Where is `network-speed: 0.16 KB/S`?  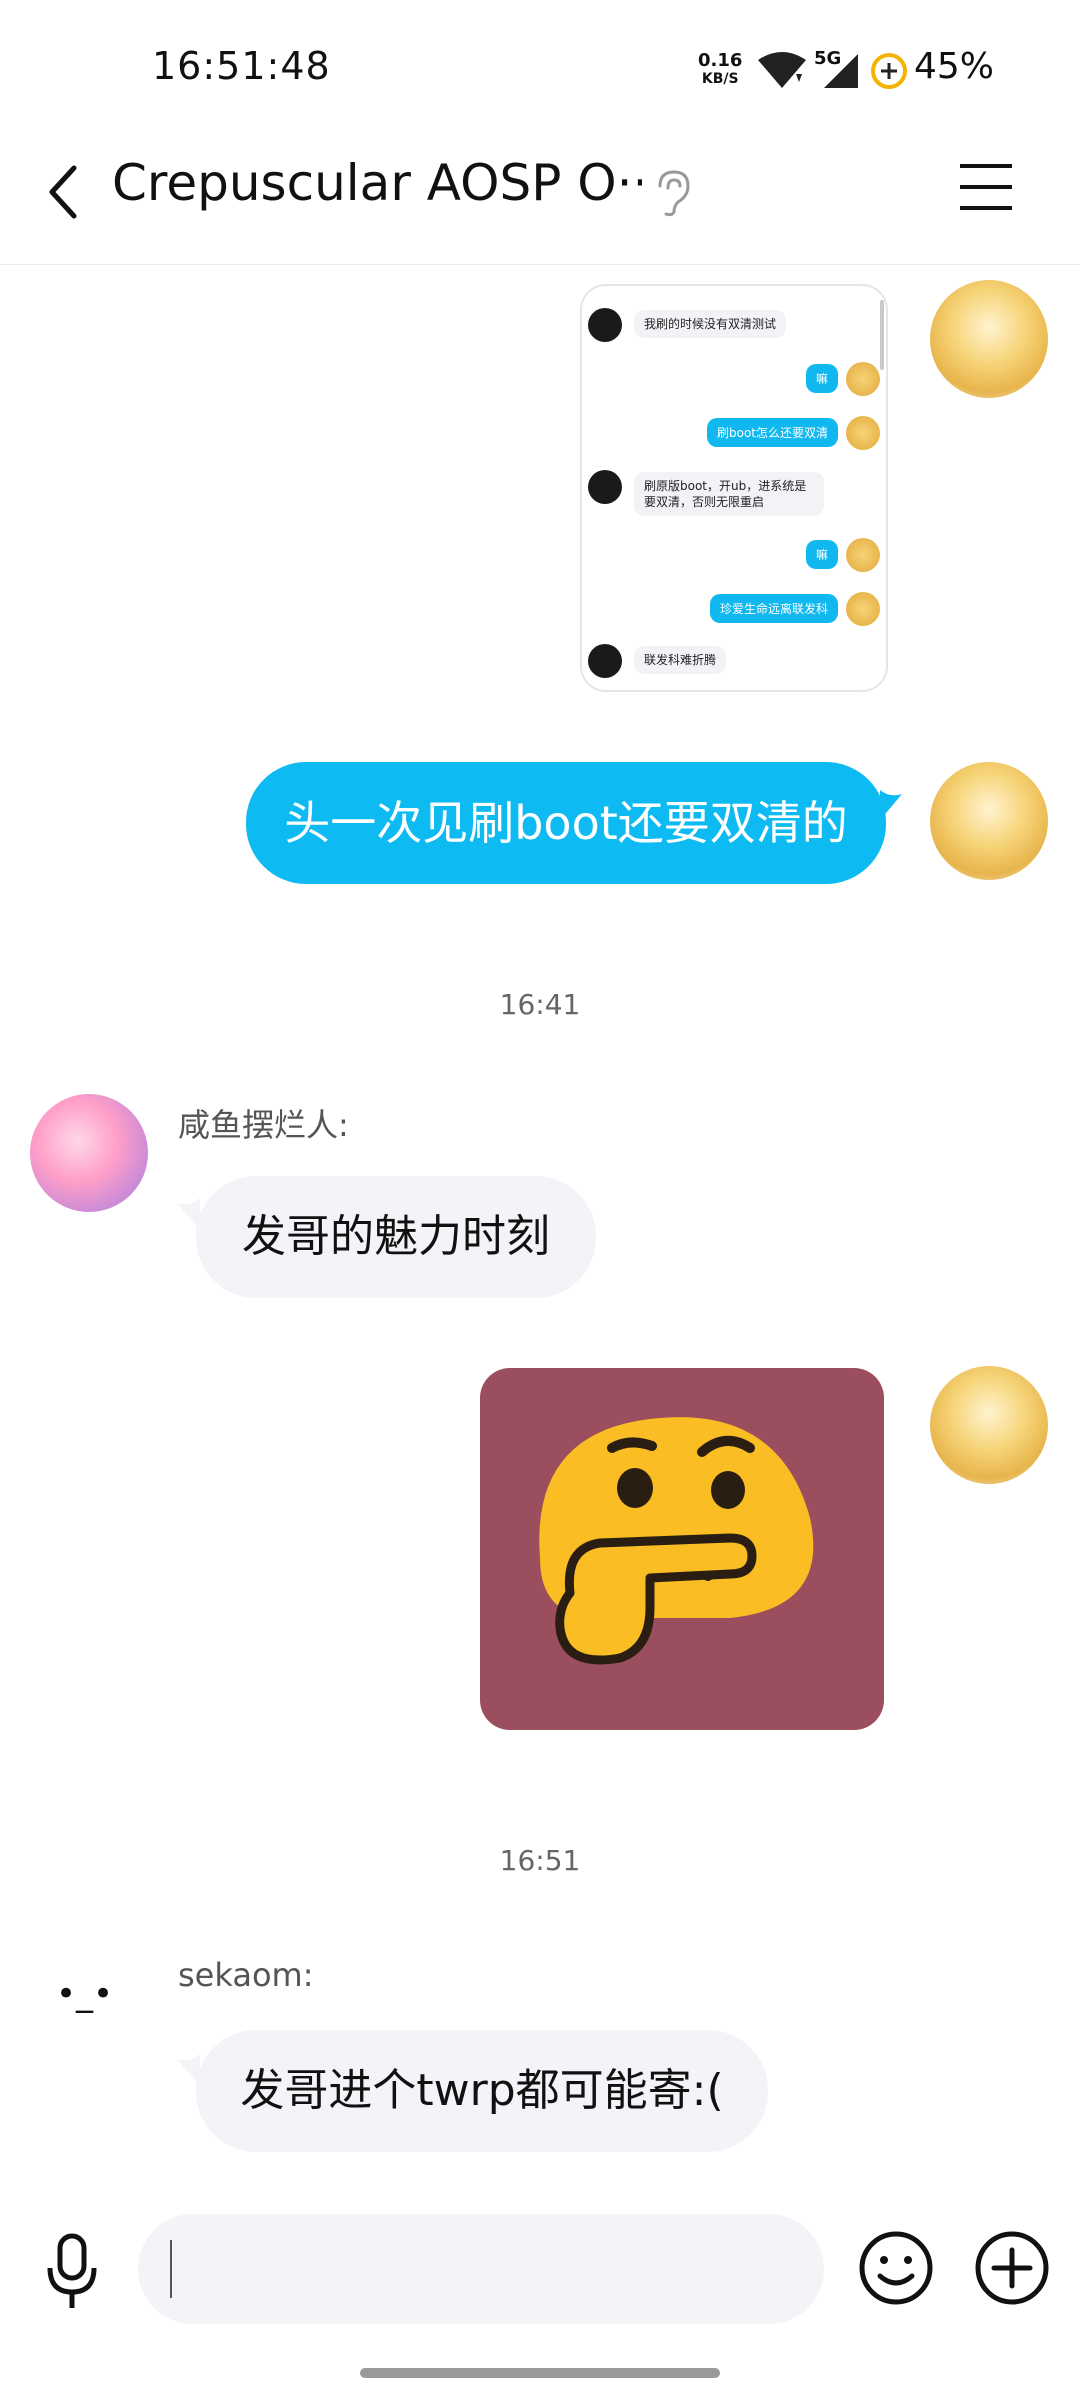 network-speed: 0.16 KB/S is located at coordinates (720, 70).